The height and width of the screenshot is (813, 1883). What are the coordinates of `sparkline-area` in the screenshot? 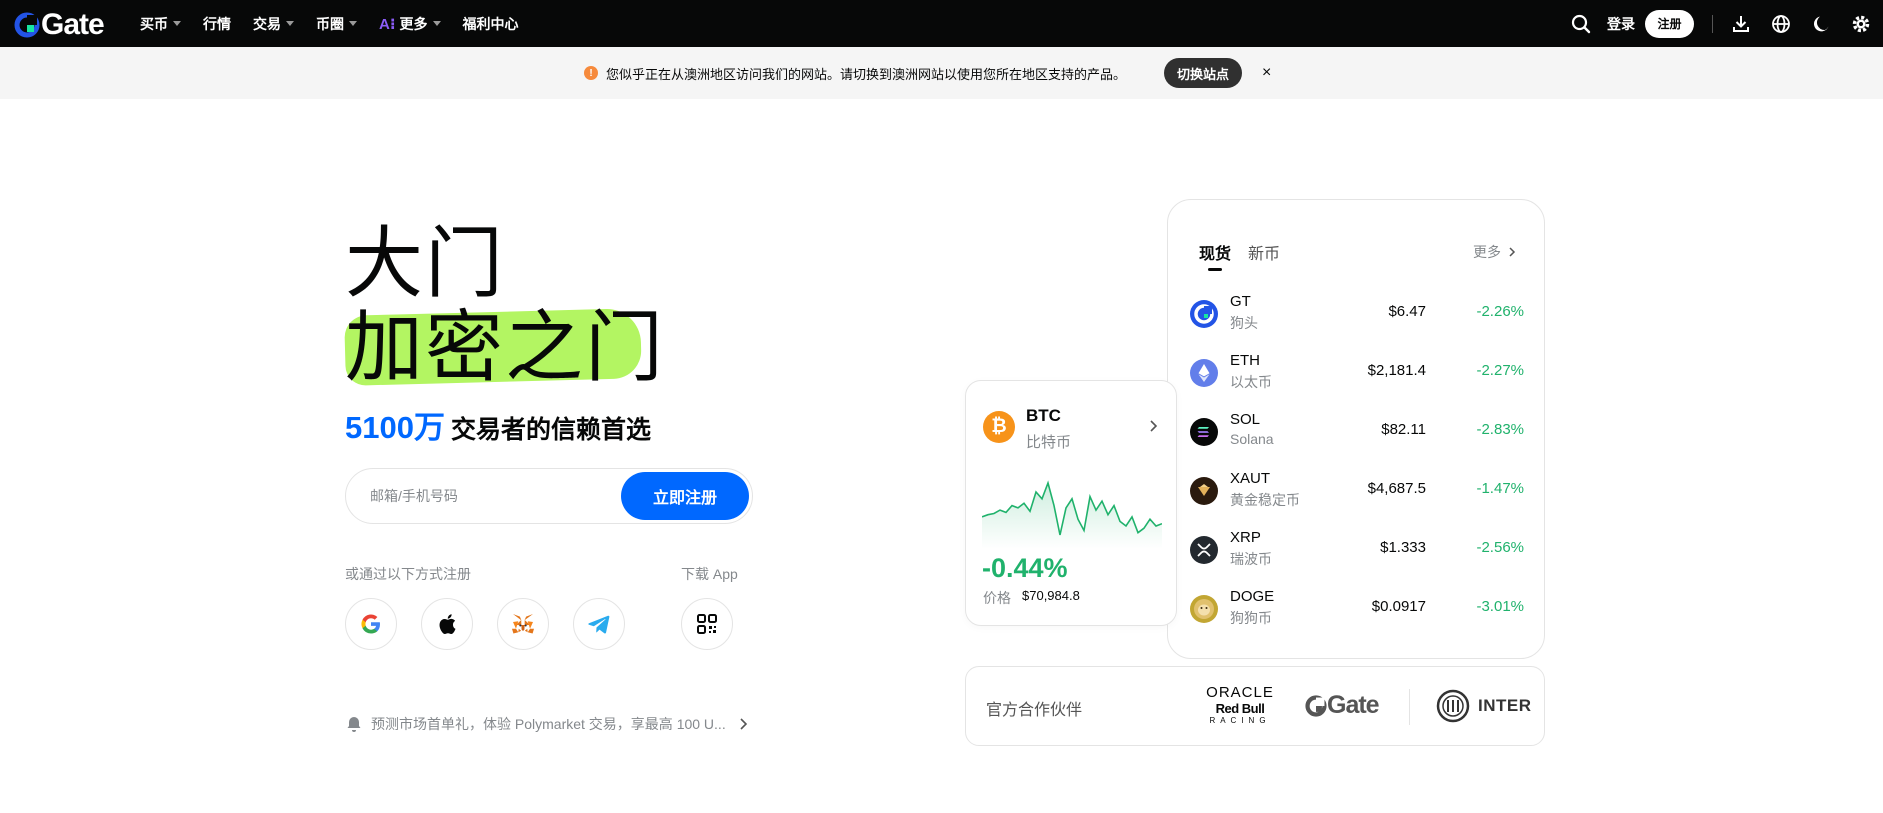 It's located at (1072, 516).